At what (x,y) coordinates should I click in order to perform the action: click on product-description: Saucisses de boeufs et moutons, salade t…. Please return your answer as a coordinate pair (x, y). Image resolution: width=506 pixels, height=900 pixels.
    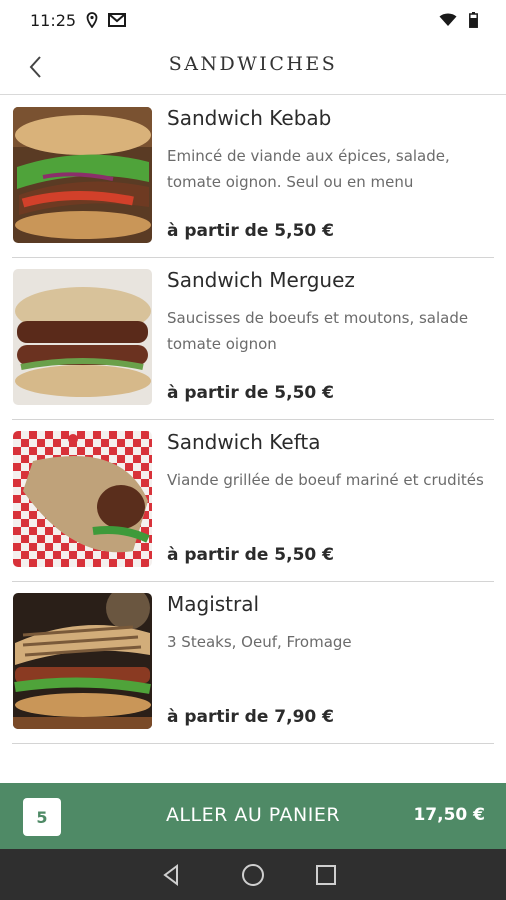
    Looking at the image, I should click on (318, 331).